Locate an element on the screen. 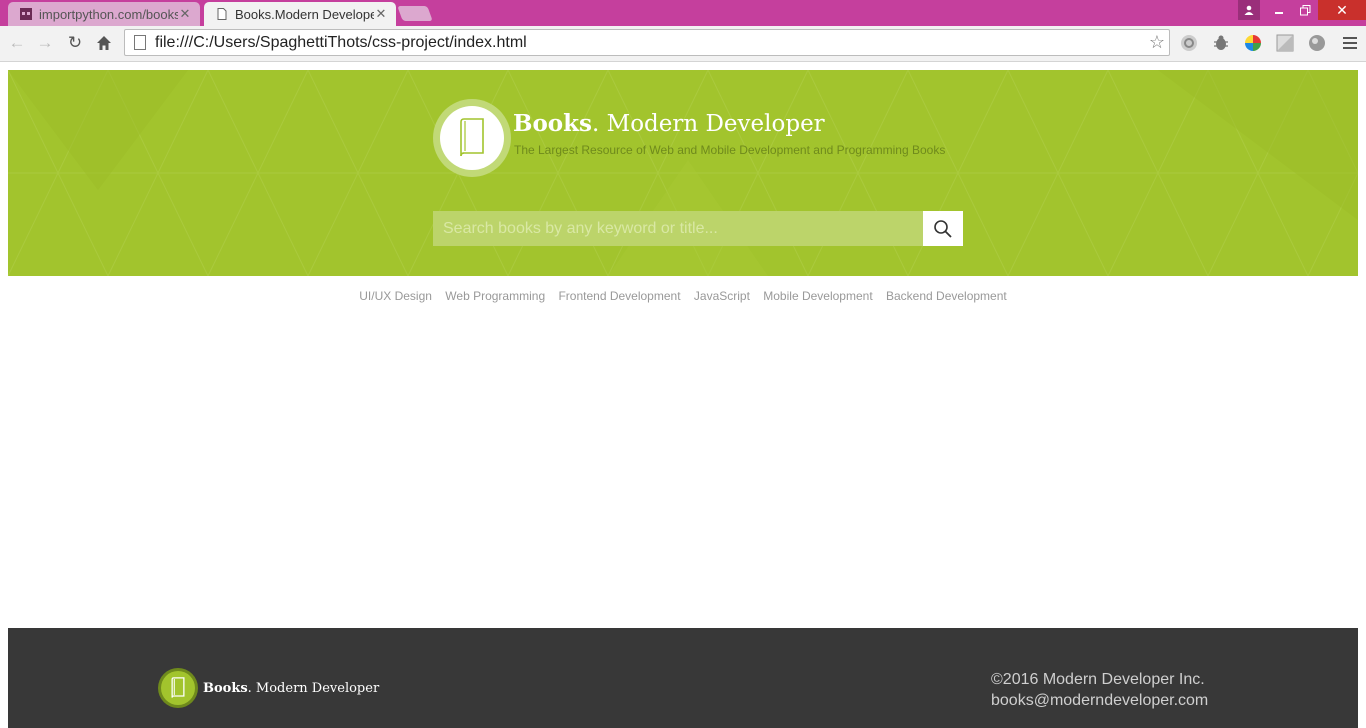 The height and width of the screenshot is (728, 1366). footer-brand-rest: . Modern Developer is located at coordinates (313, 688).